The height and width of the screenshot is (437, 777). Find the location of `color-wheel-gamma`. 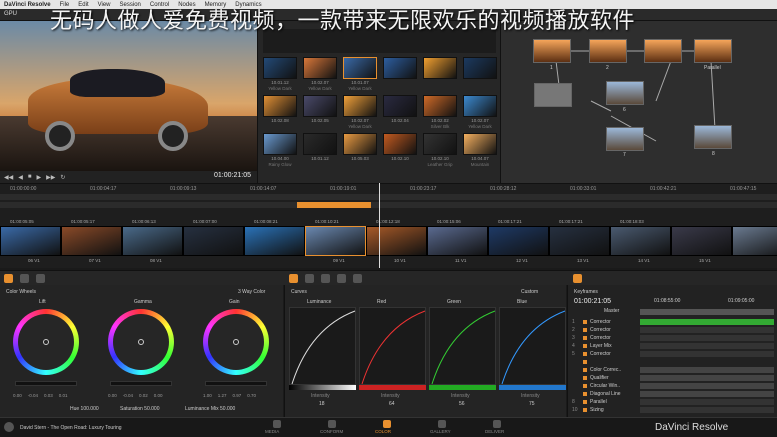

color-wheel-gamma is located at coordinates (141, 342).